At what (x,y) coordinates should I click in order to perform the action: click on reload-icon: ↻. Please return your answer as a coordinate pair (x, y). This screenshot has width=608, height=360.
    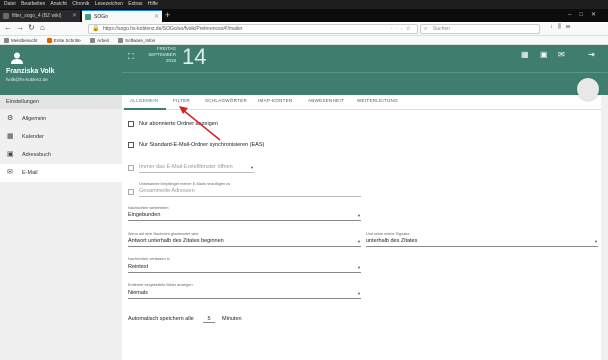
    Looking at the image, I should click on (31, 28).